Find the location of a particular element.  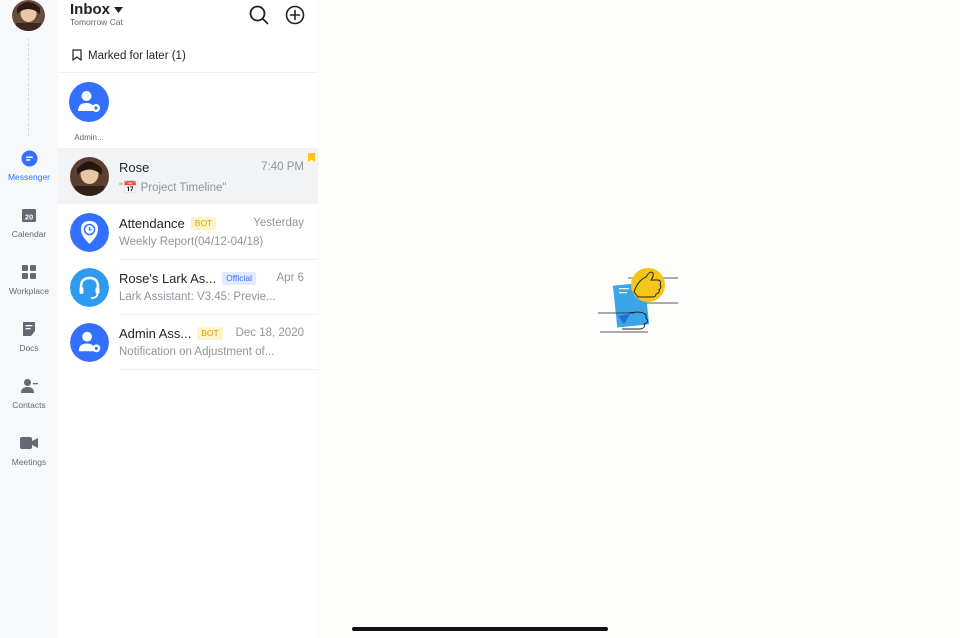

new-chat-button is located at coordinates (295, 15).